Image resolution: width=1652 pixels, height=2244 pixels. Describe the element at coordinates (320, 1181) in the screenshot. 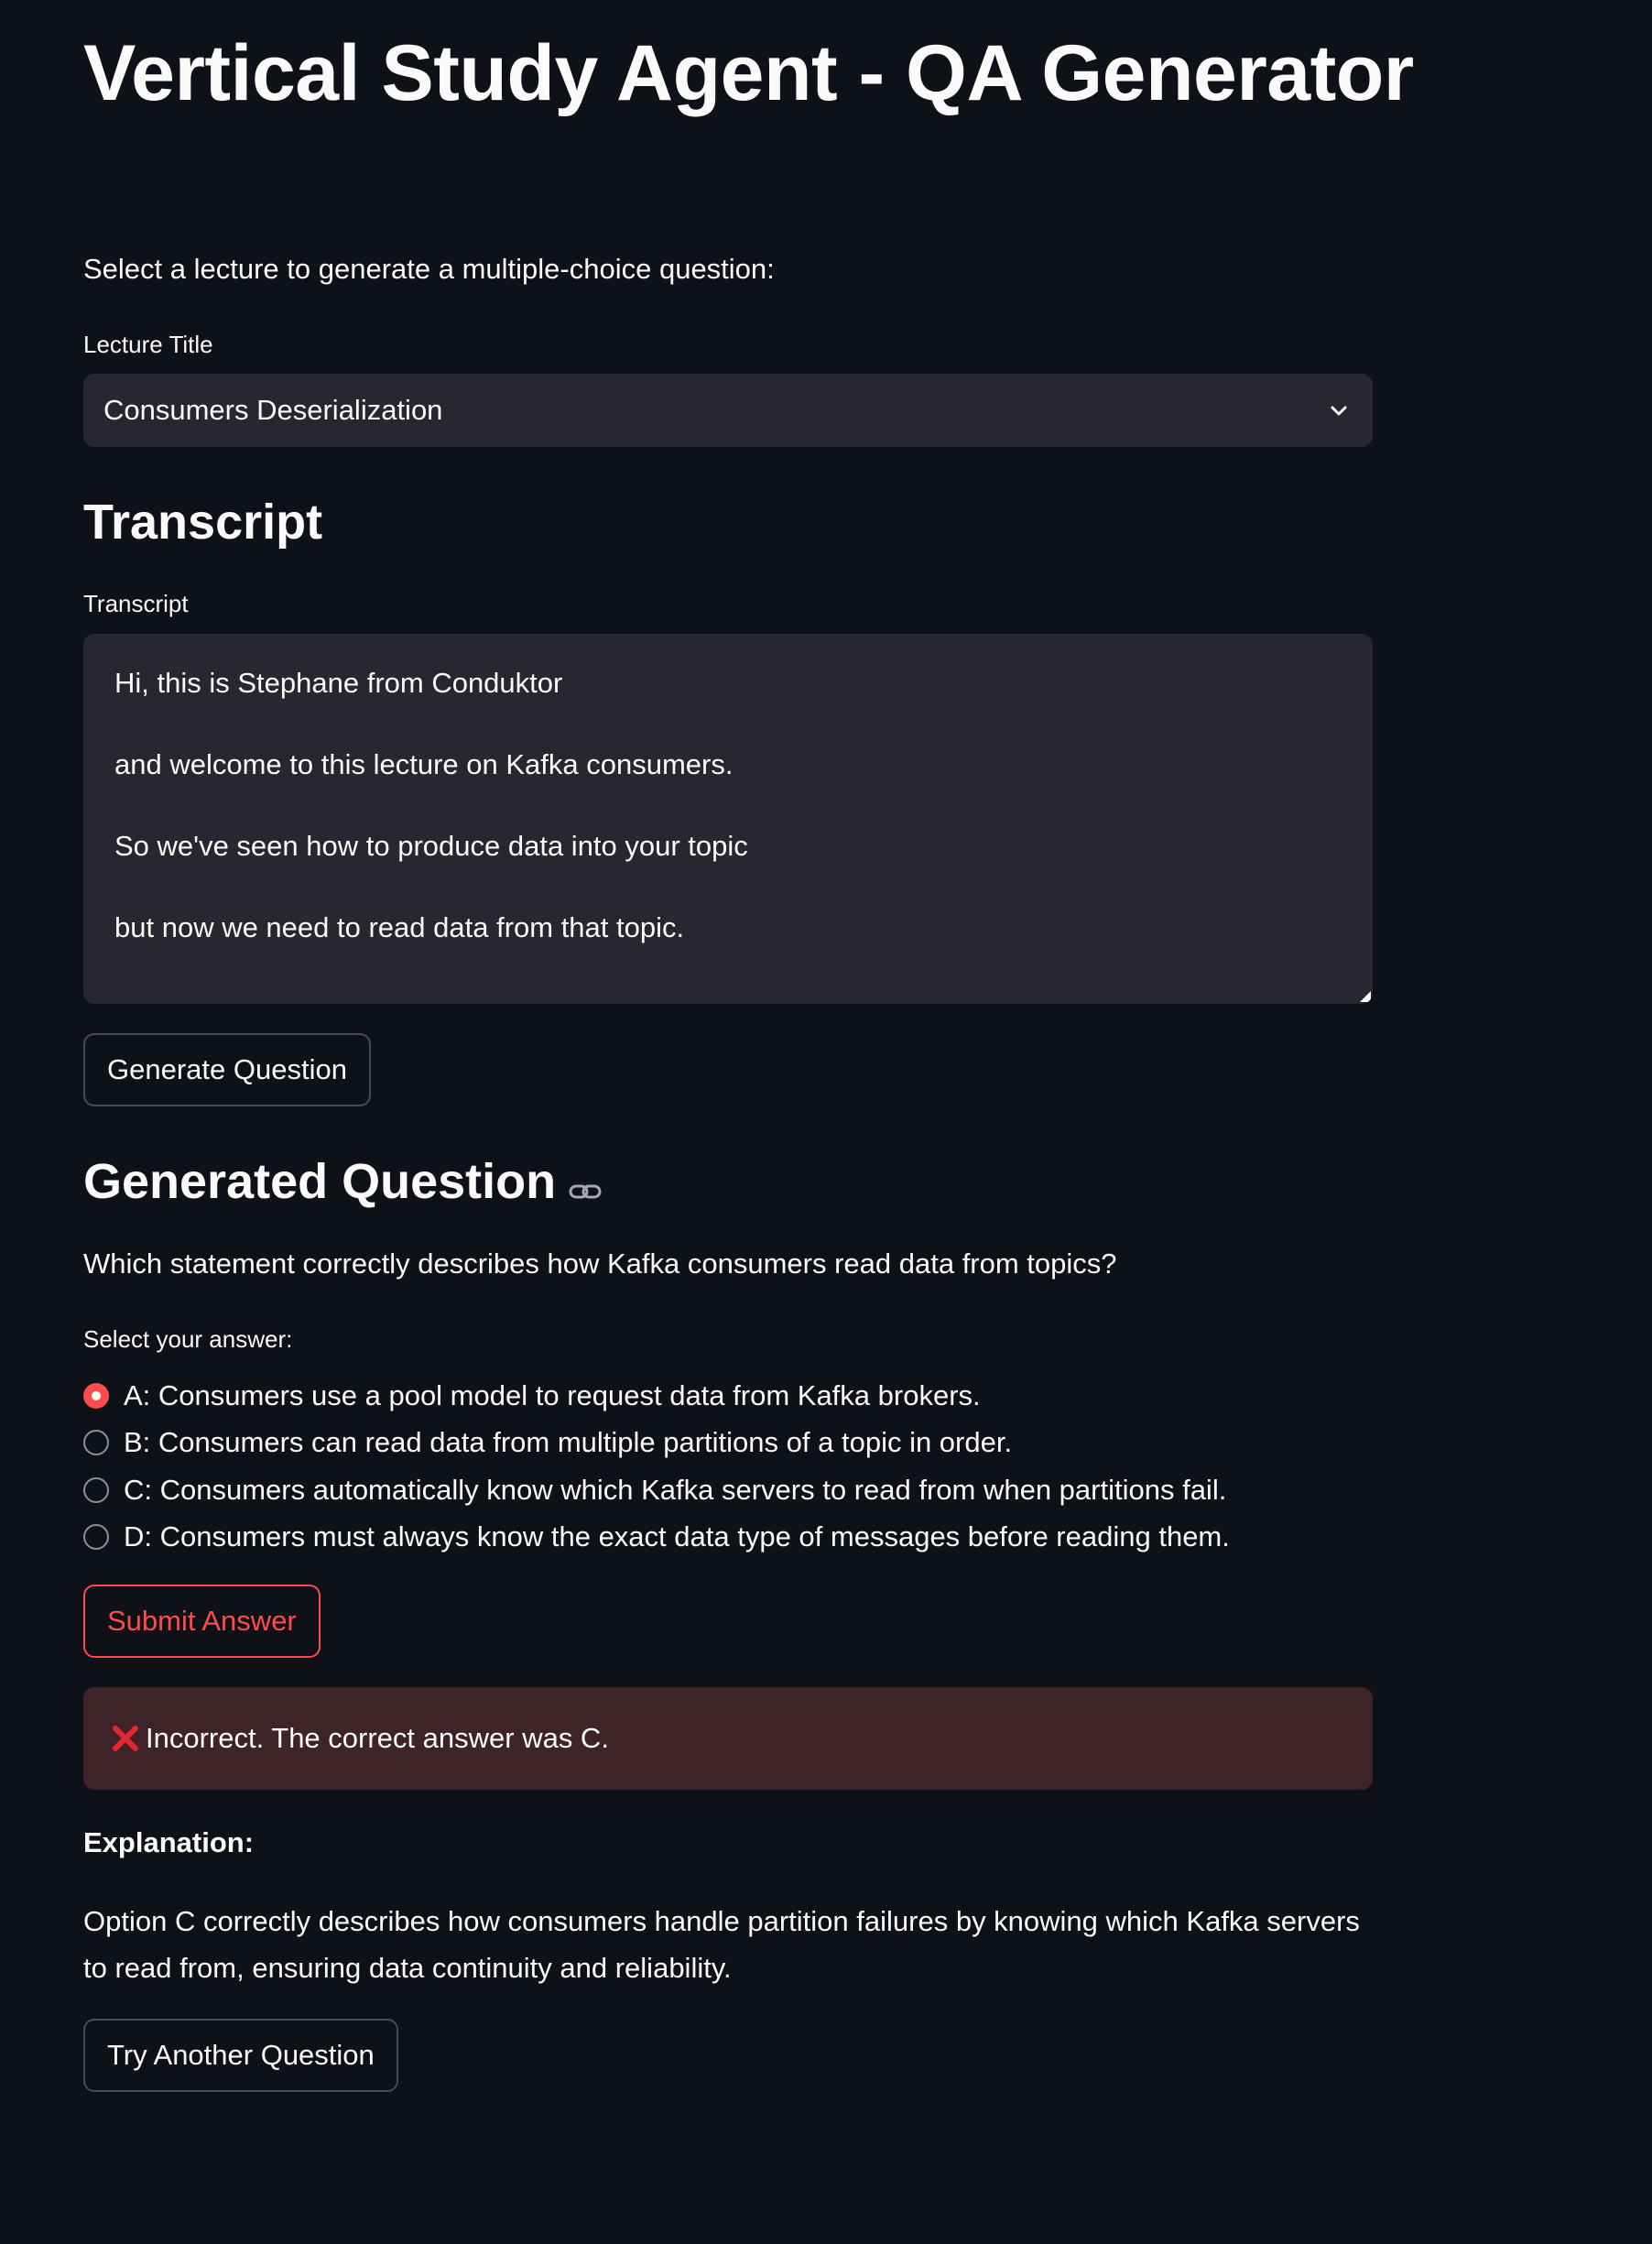

I see `generated-question-heading-text: Generated Question` at that location.